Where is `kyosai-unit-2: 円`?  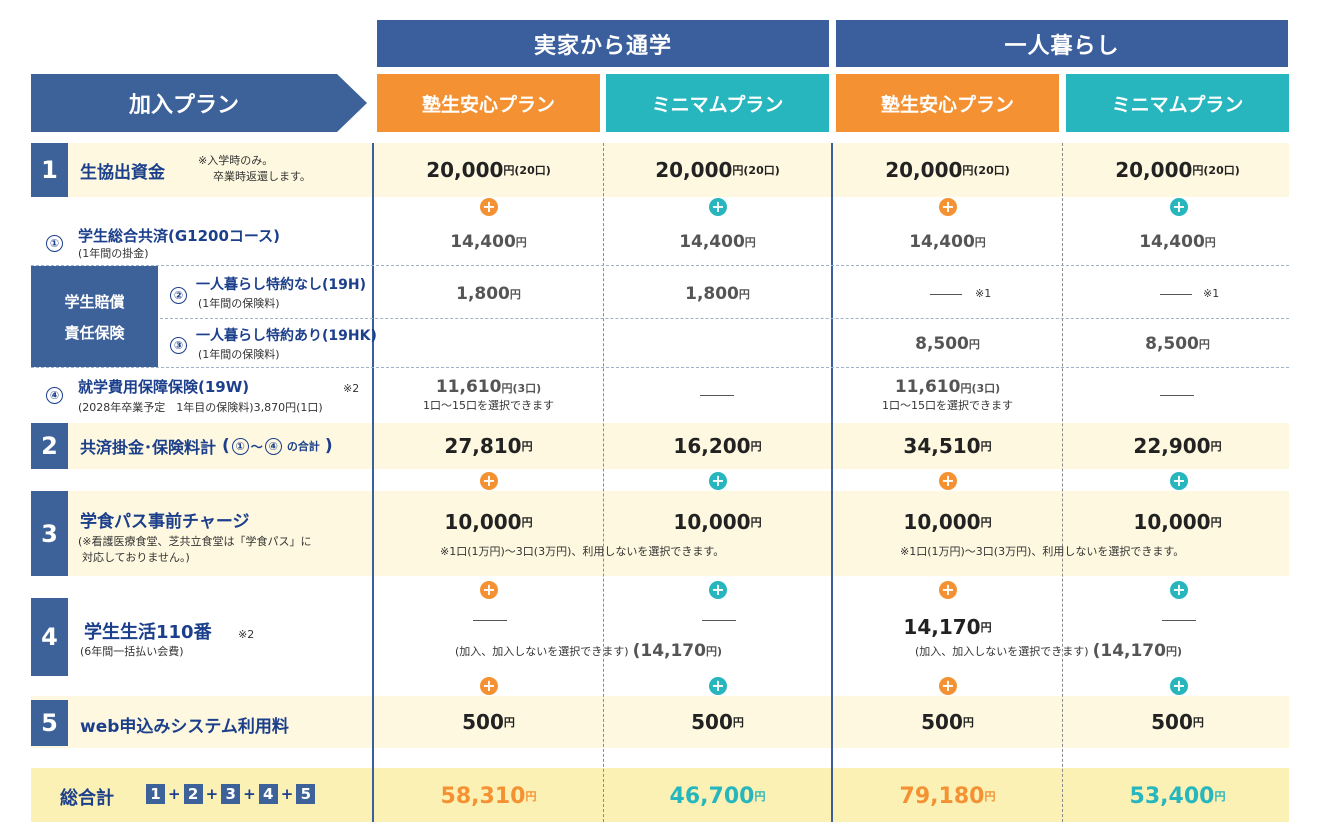
kyosai-unit-2: 円 is located at coordinates (980, 242).